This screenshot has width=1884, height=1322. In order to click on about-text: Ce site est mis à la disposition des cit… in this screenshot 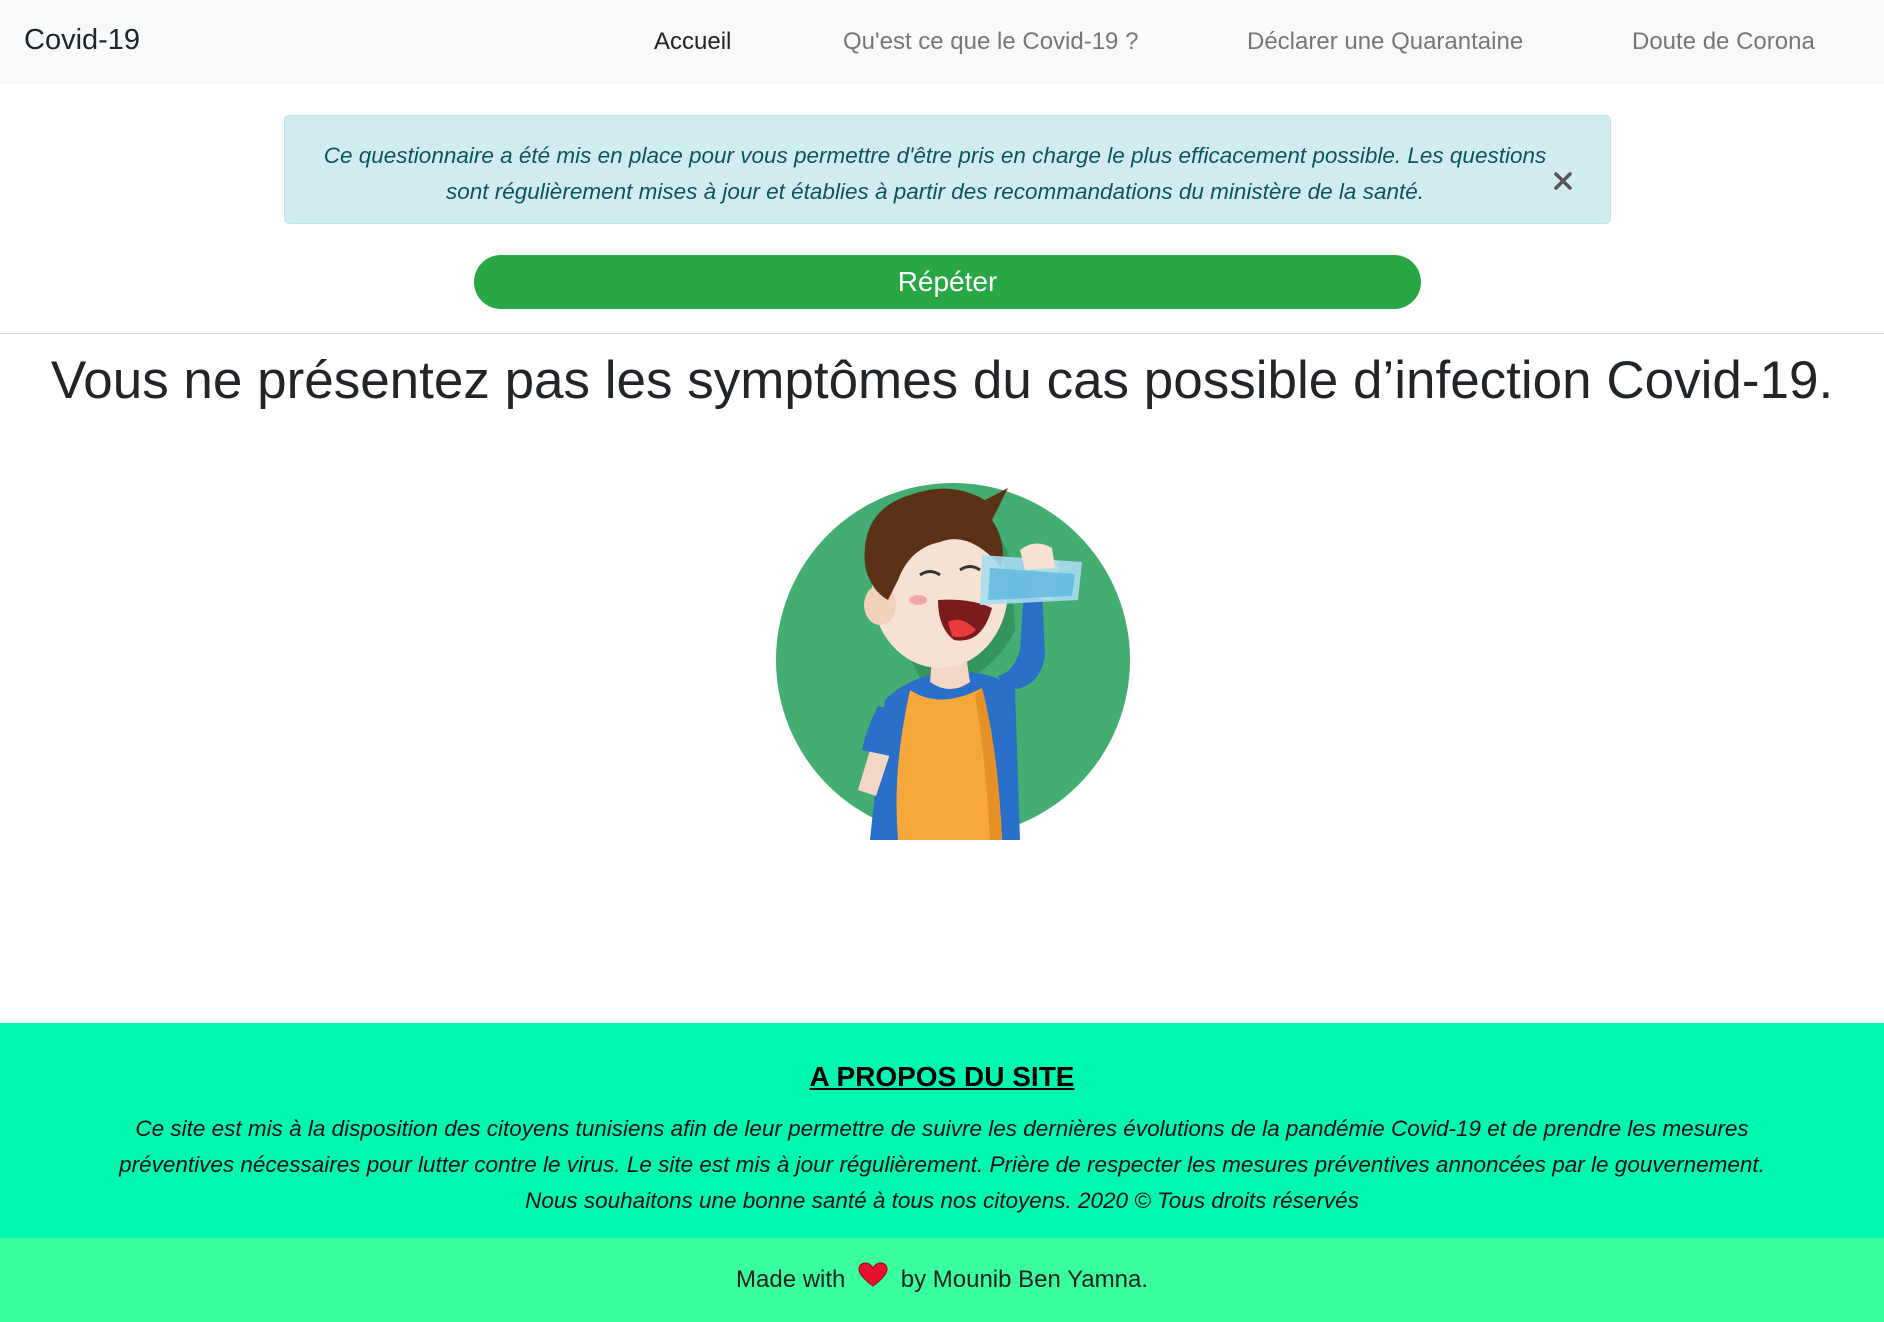, I will do `click(942, 1164)`.